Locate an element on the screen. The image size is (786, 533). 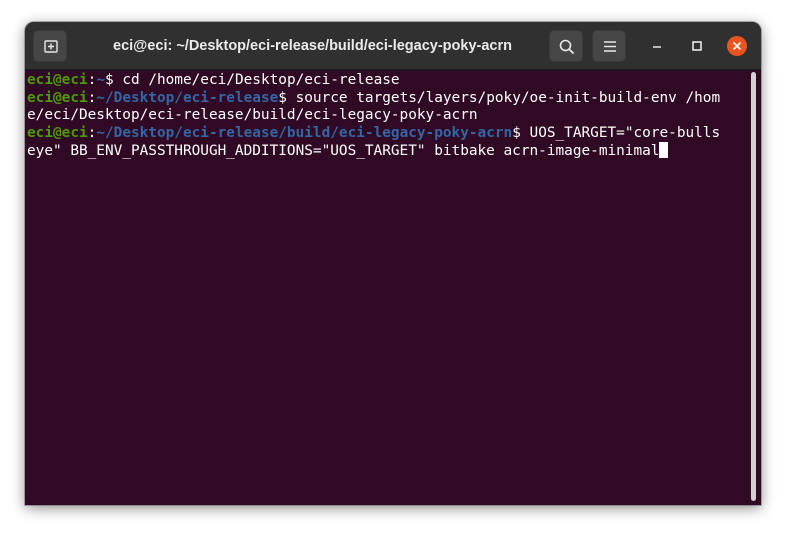
maximize-button is located at coordinates (697, 46).